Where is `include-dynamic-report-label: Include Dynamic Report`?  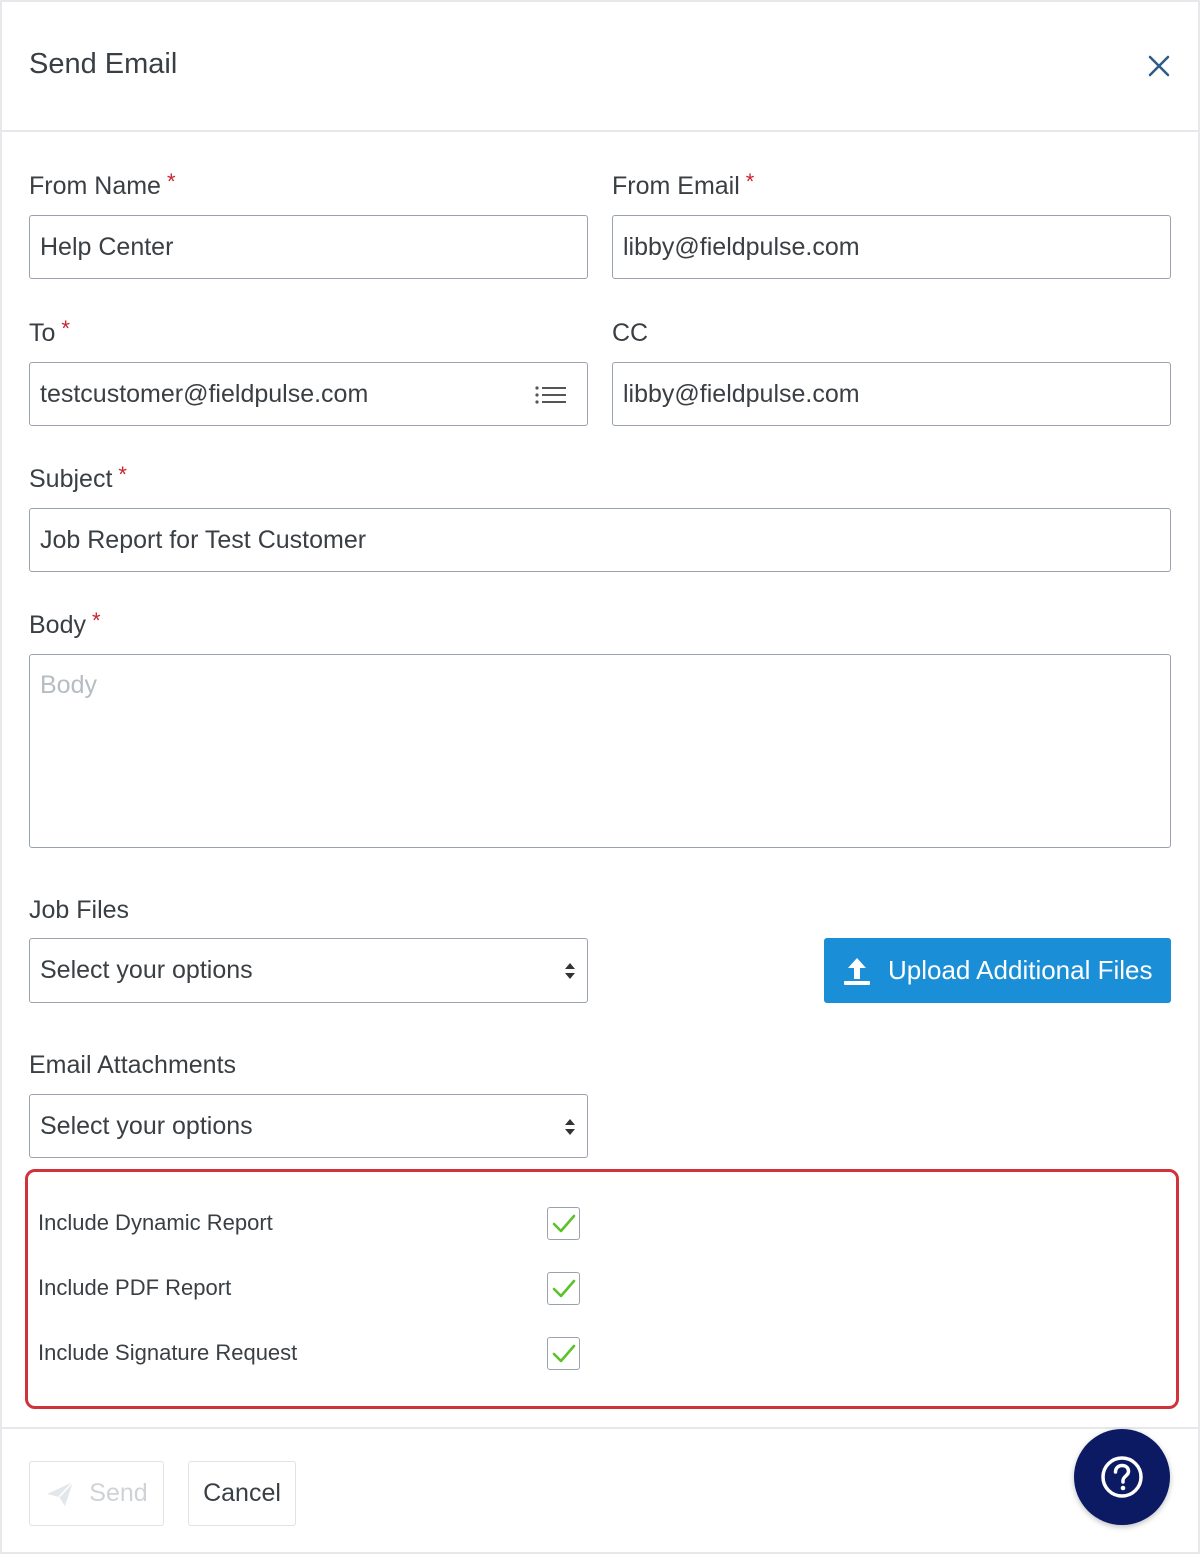 include-dynamic-report-label: Include Dynamic Report is located at coordinates (155, 1222).